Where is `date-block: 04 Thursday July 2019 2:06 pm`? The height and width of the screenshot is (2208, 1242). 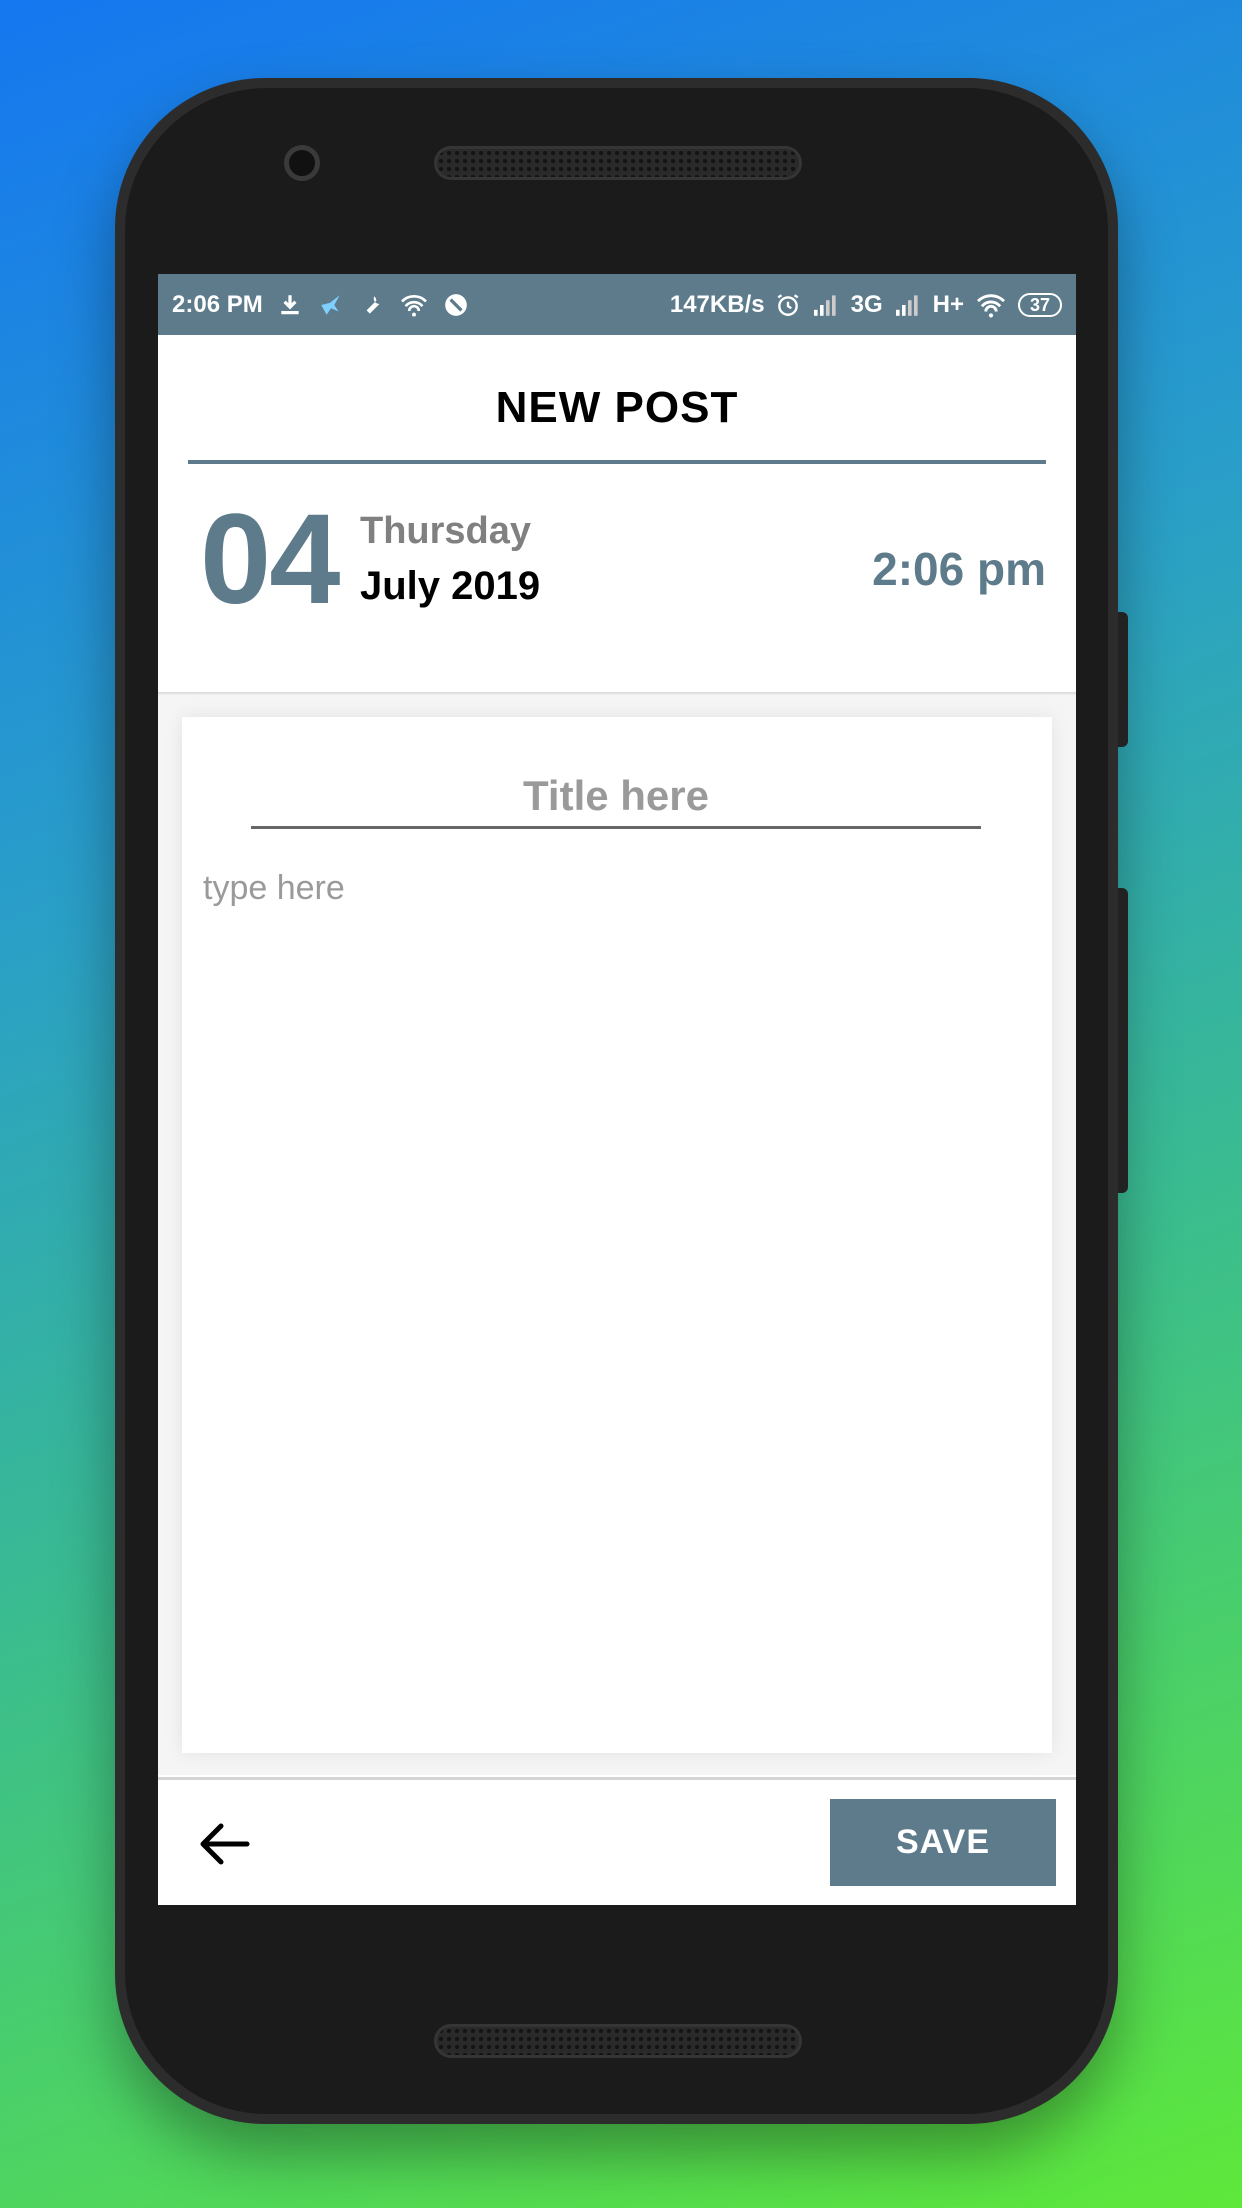
date-block: 04 Thursday July 2019 2:06 pm is located at coordinates (617, 579).